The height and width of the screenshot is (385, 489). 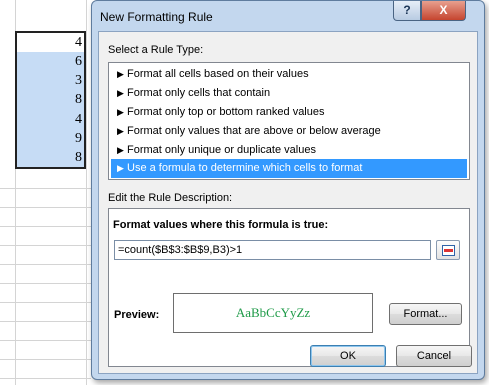 I want to click on rule-type-text: Format only top or bottom ranked values, so click(x=226, y=112).